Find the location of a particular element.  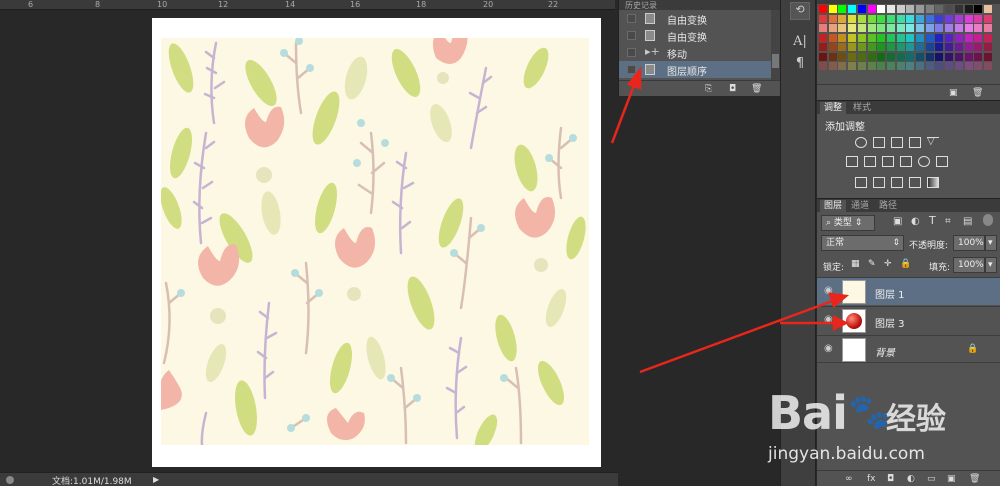

layer-row-selected: ◉ 图层 1 is located at coordinates (908, 291).